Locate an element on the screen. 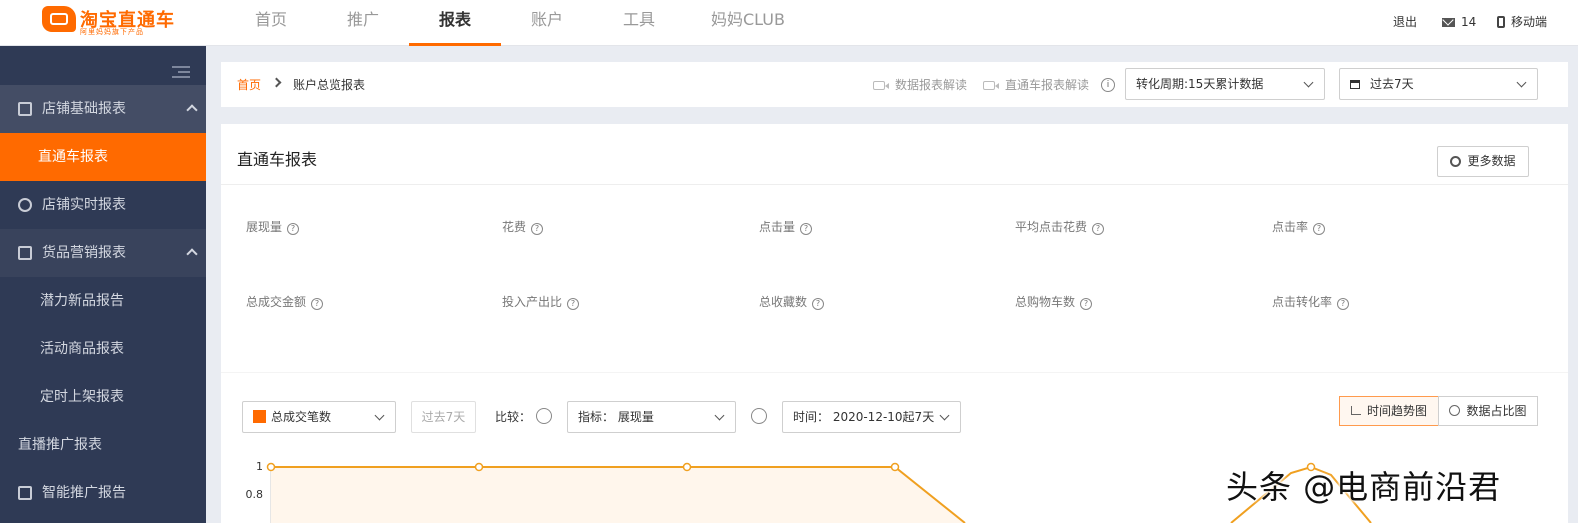 Image resolution: width=1578 pixels, height=523 pixels. watermark: 头条 @电商前沿君 is located at coordinates (1364, 487).